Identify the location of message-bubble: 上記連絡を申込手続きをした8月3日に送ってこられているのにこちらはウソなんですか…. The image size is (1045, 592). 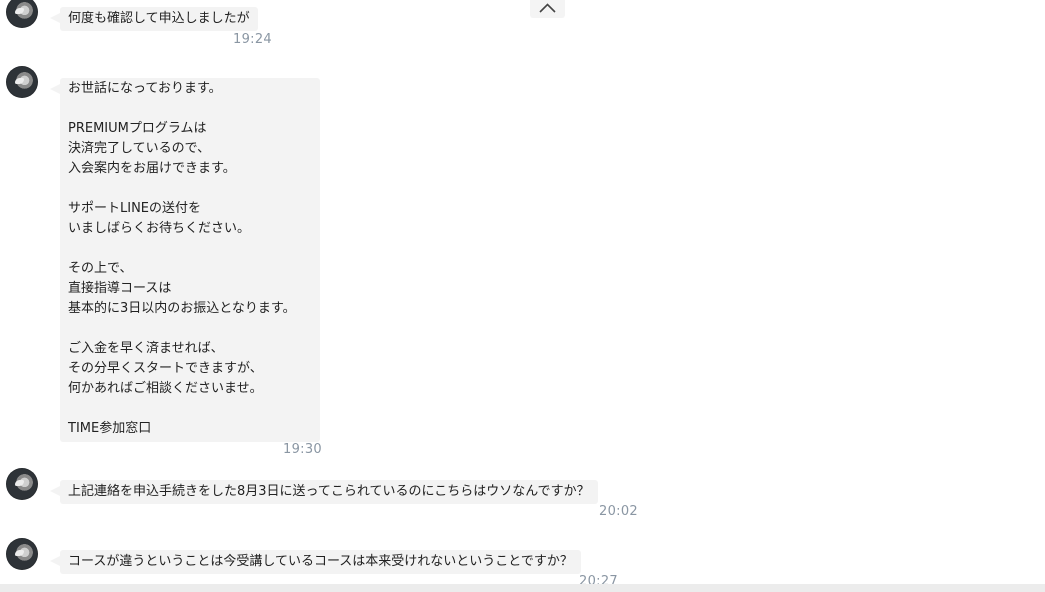
(324, 492).